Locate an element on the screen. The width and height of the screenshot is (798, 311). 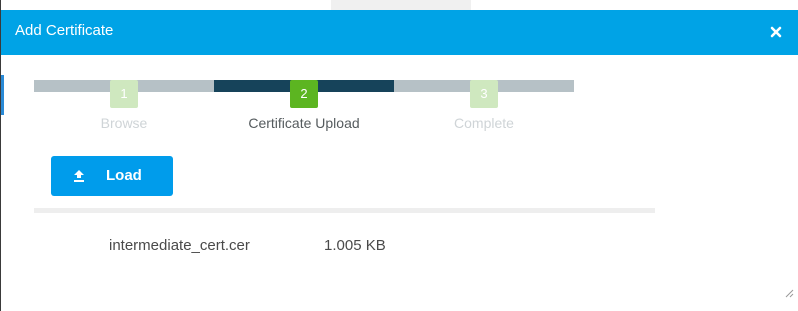
step-label: Certificate Upload is located at coordinates (304, 123).